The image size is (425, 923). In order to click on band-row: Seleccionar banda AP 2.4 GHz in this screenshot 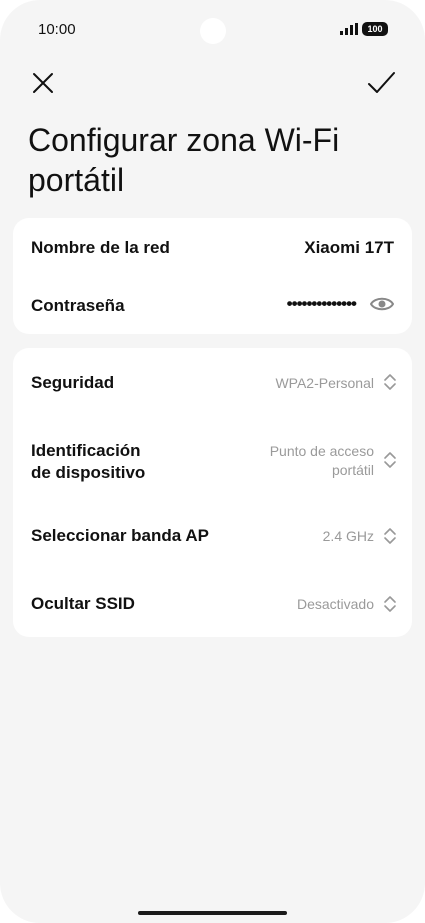, I will do `click(212, 537)`.